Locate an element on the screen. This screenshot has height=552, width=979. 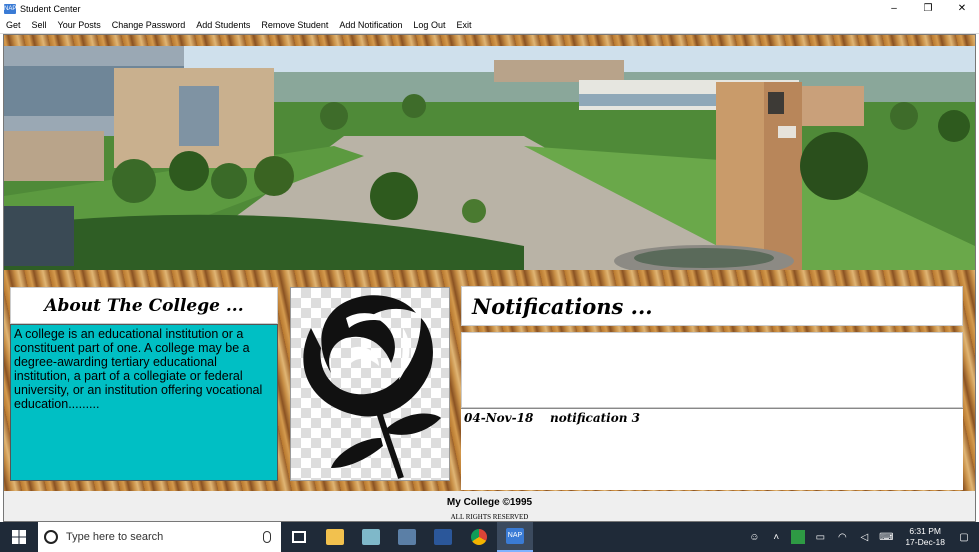
menu-item-log-out: Log Out is located at coordinates (428, 25).